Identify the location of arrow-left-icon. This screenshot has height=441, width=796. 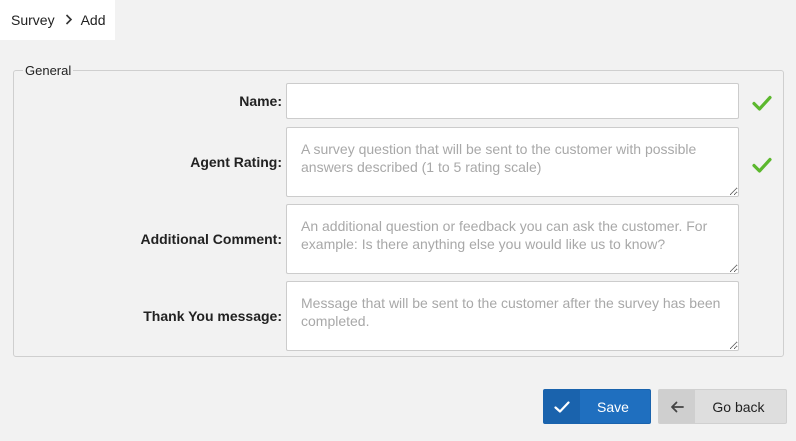
(677, 406).